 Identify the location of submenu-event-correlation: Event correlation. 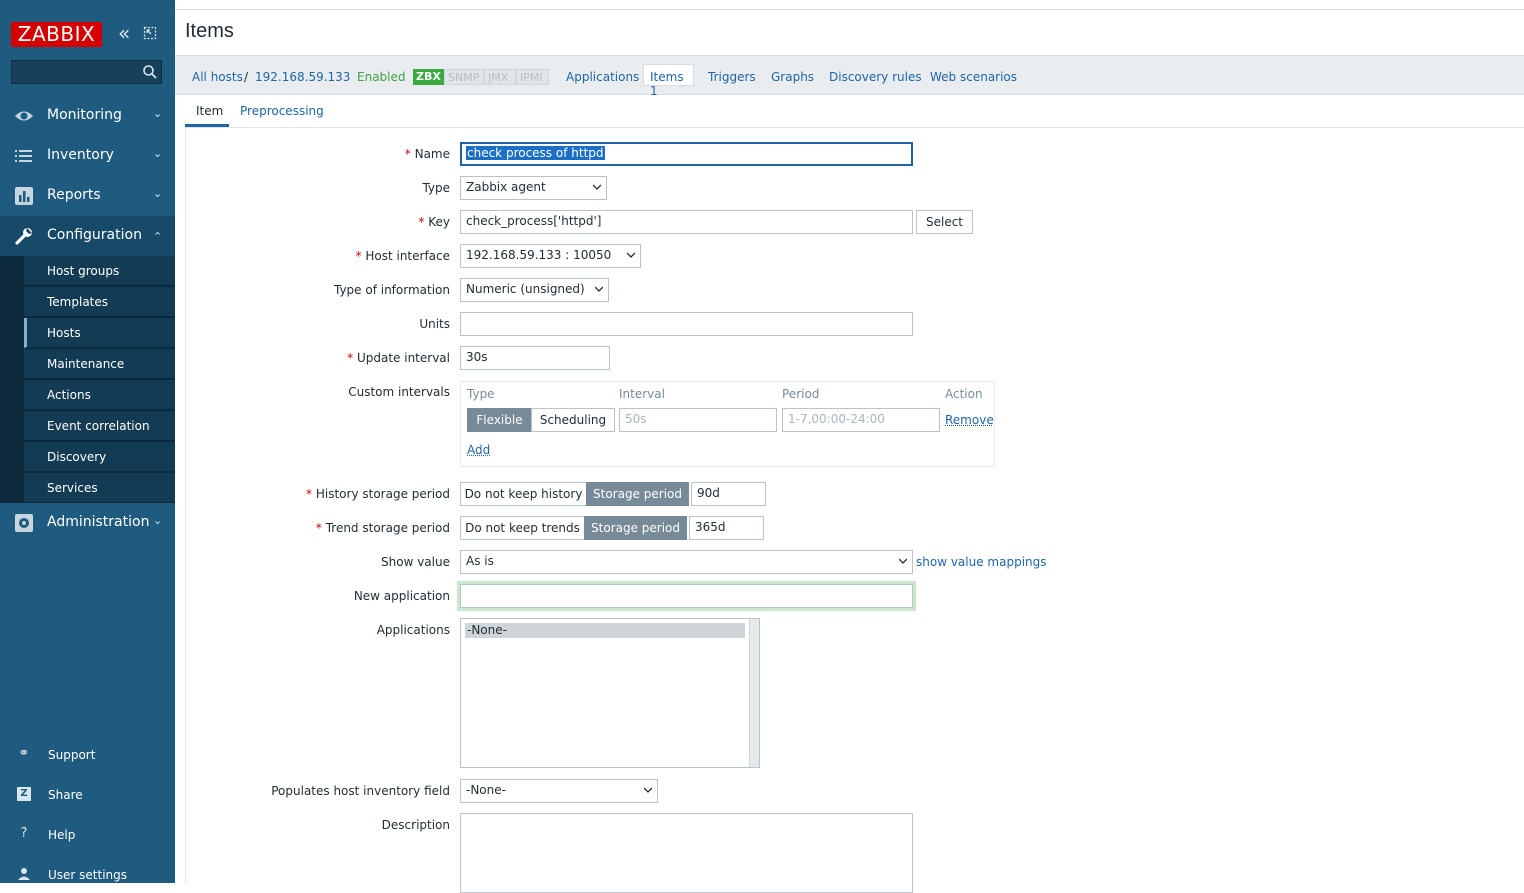
(99, 426).